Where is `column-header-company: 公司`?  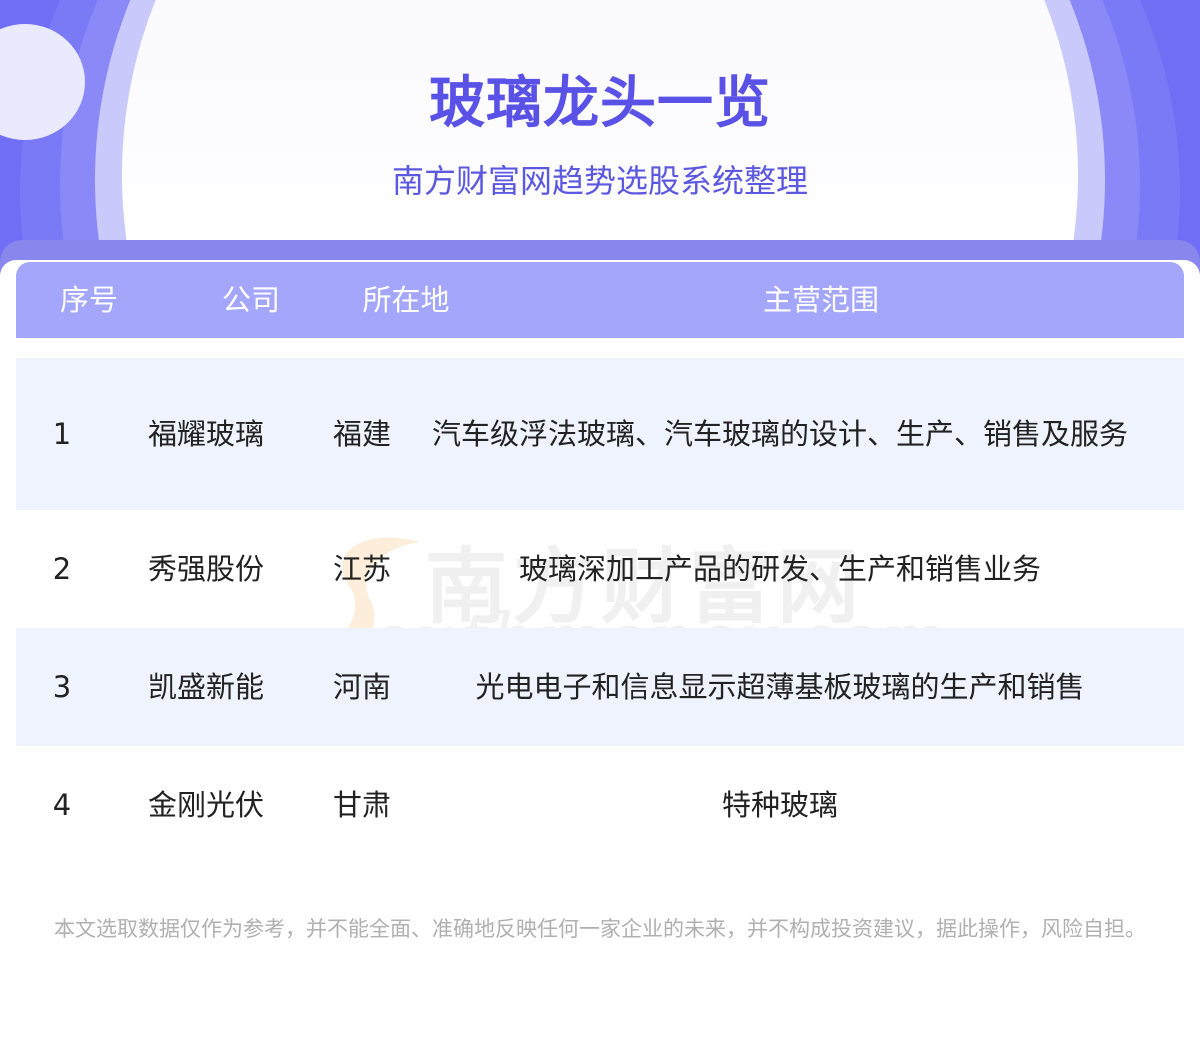
column-header-company: 公司 is located at coordinates (250, 300).